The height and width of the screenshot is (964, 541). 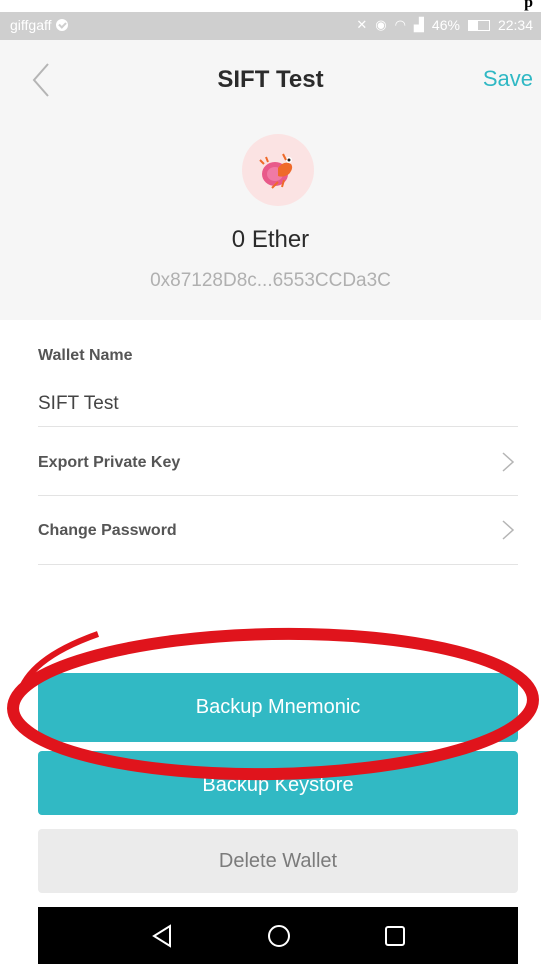 What do you see at coordinates (85, 355) in the screenshot?
I see `wallet-name-label: Wallet Name` at bounding box center [85, 355].